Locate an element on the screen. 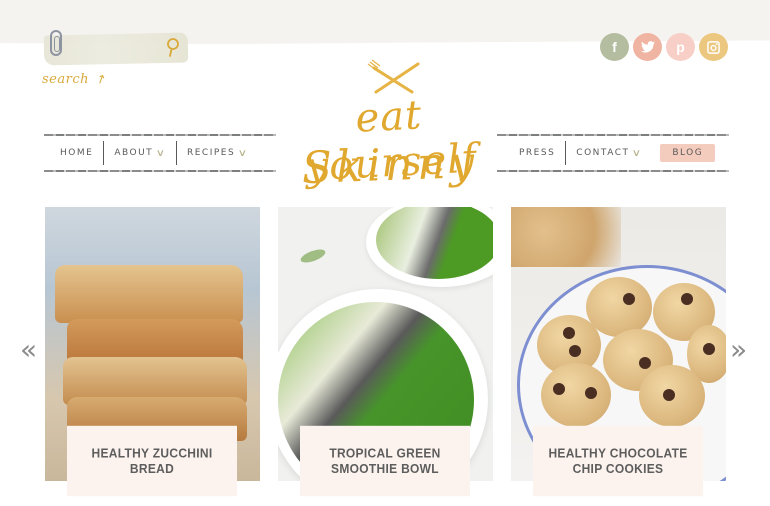  search-icon is located at coordinates (173, 48).